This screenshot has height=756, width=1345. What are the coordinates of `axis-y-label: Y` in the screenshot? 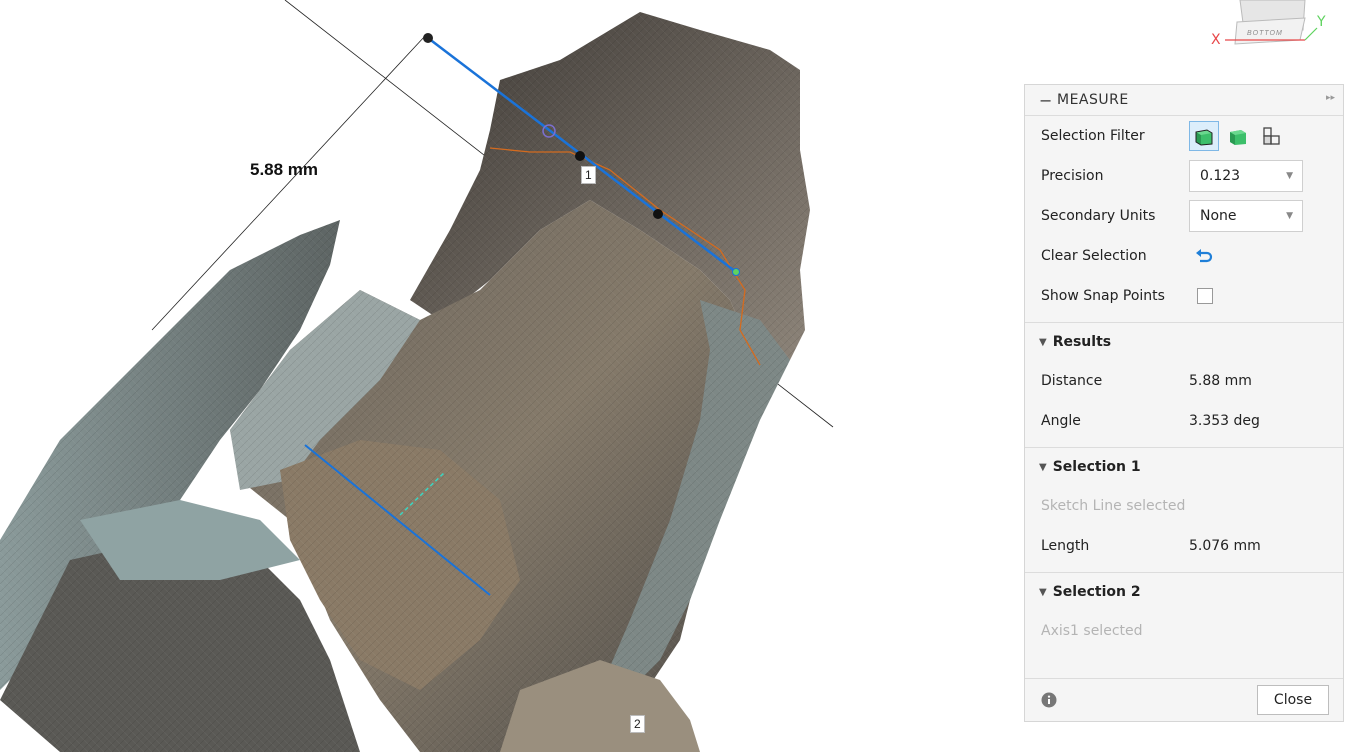 It's located at (1321, 22).